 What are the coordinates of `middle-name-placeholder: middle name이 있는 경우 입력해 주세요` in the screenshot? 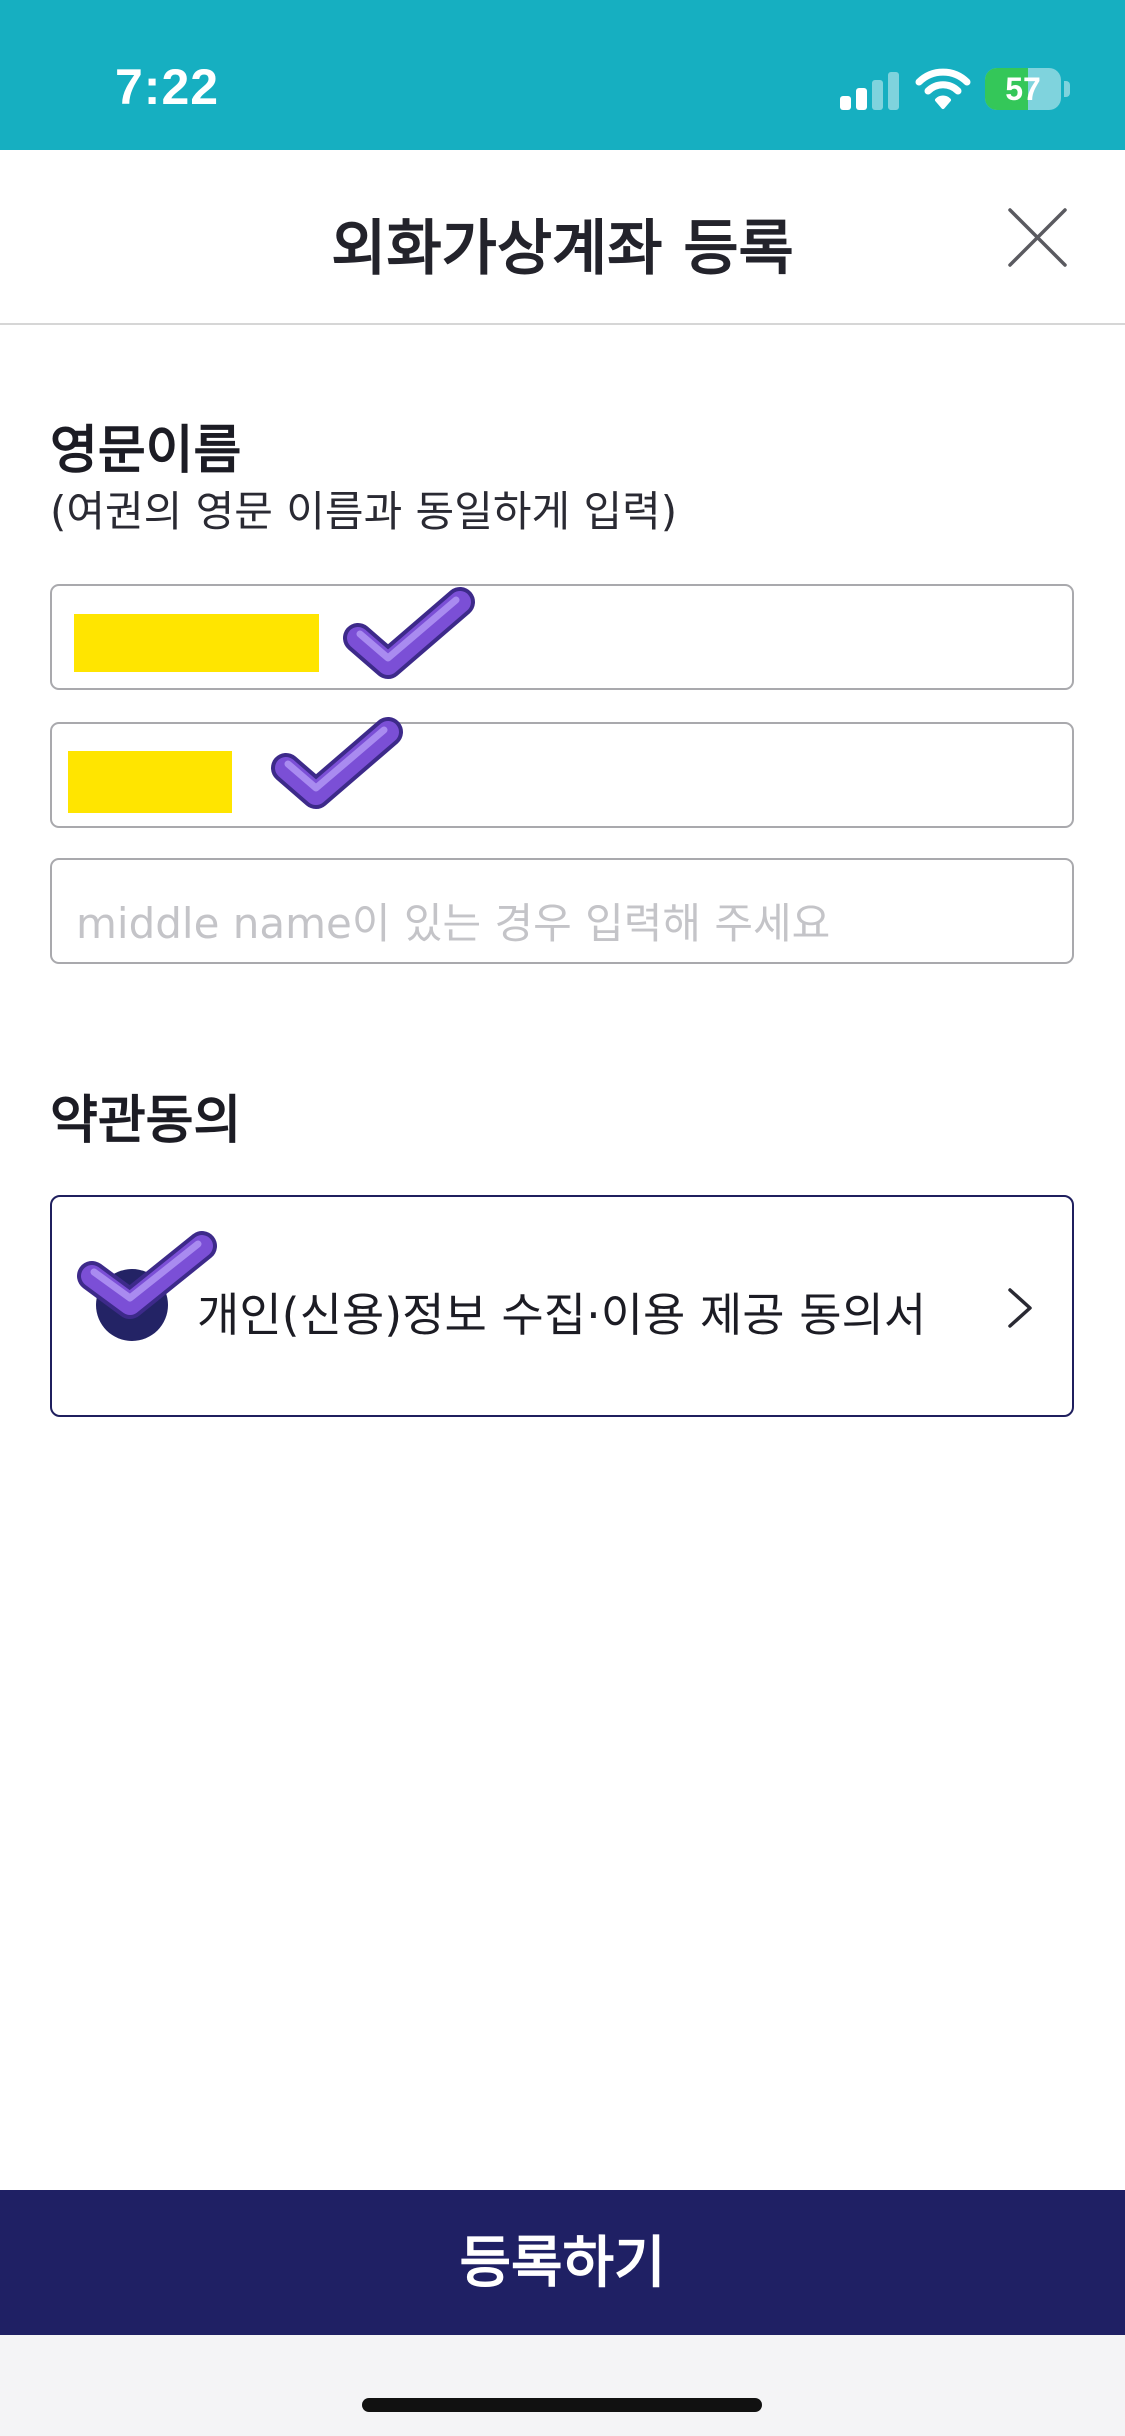 It's located at (453, 923).